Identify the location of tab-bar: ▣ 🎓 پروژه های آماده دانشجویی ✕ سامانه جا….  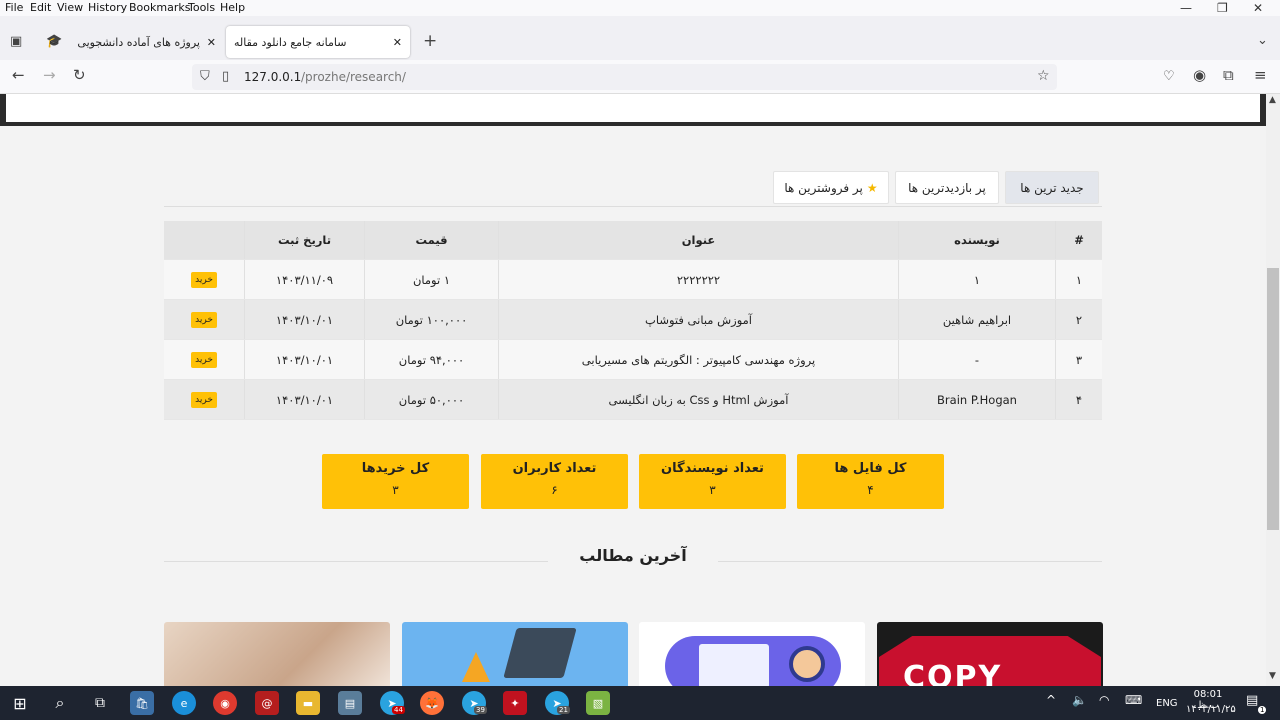
(640, 38).